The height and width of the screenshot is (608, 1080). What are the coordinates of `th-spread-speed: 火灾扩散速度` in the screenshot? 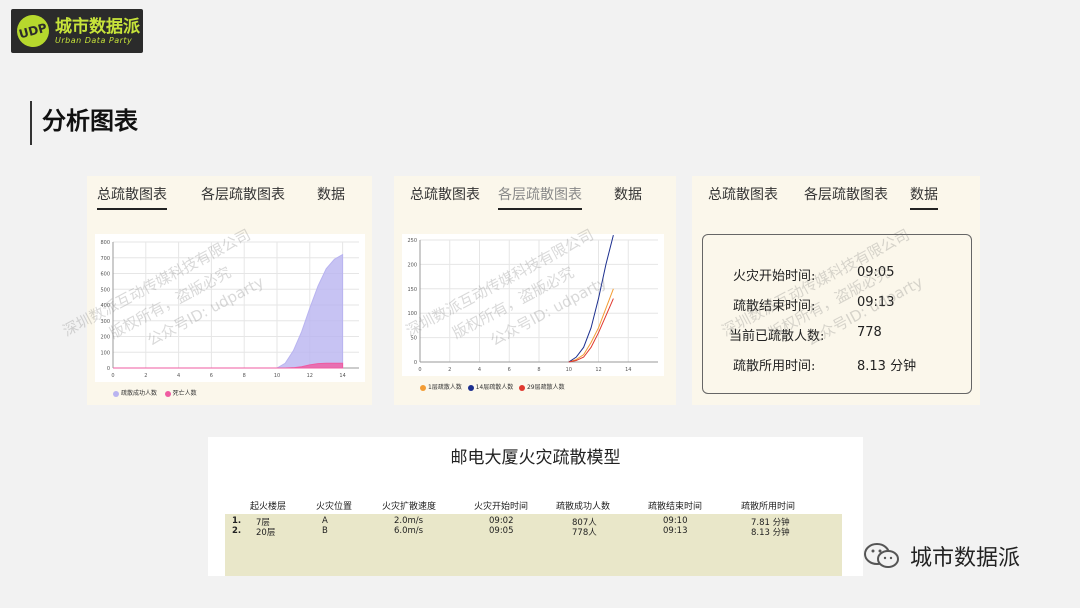 It's located at (409, 507).